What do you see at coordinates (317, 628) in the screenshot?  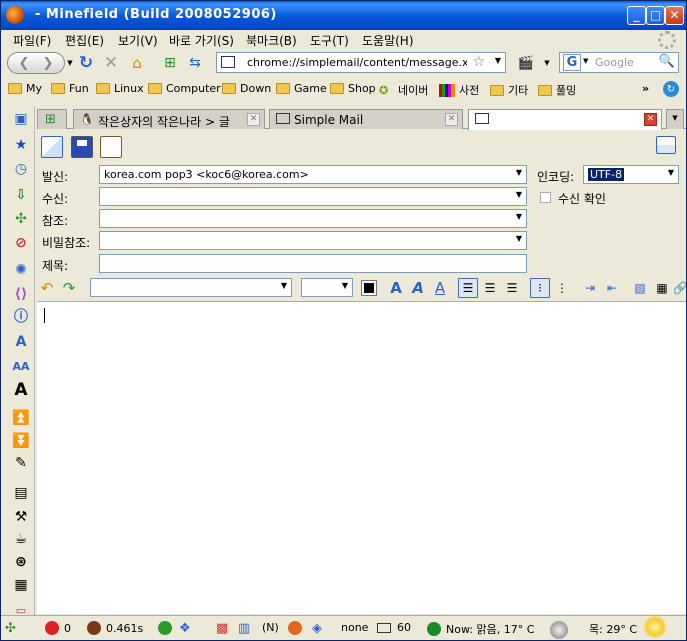 I see `extension-icon: ◈` at bounding box center [317, 628].